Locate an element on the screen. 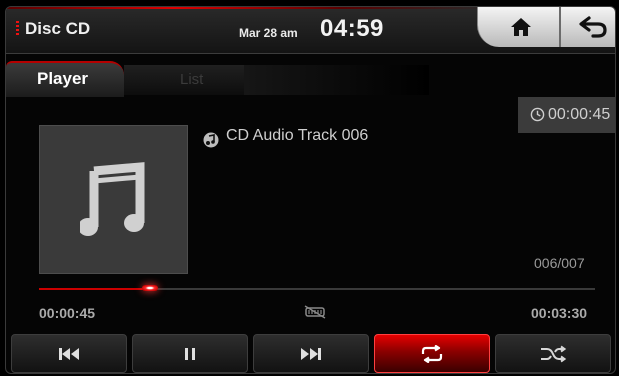 This screenshot has height=376, width=619. tab-list: List is located at coordinates (184, 80).